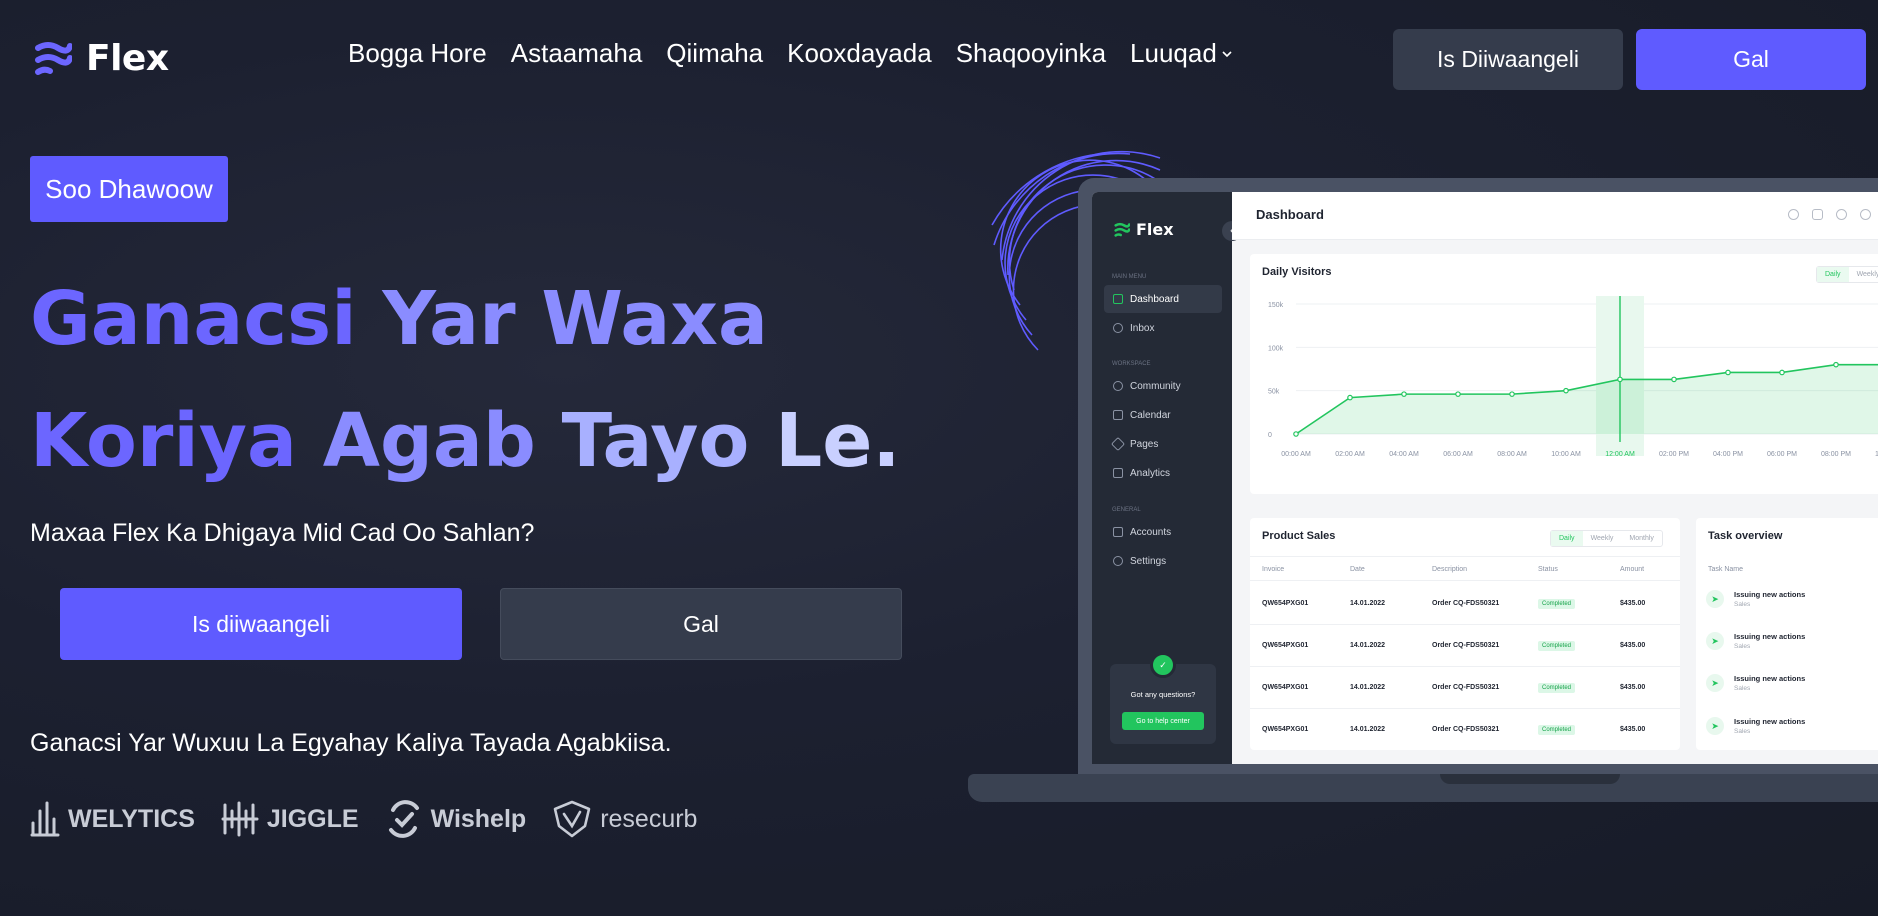  I want to click on sidebar-item-settings: Settings, so click(1163, 561).